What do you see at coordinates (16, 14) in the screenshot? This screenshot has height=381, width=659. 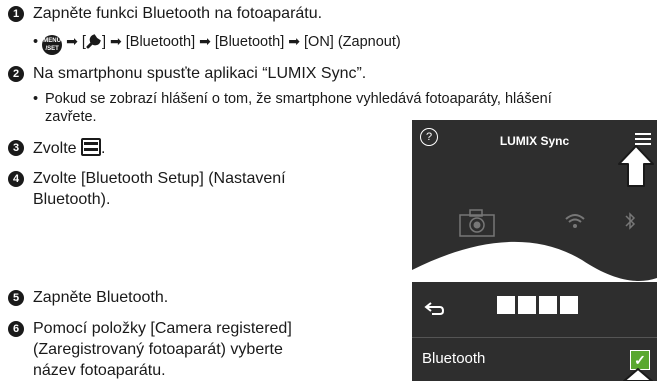 I see `step-number: 1` at bounding box center [16, 14].